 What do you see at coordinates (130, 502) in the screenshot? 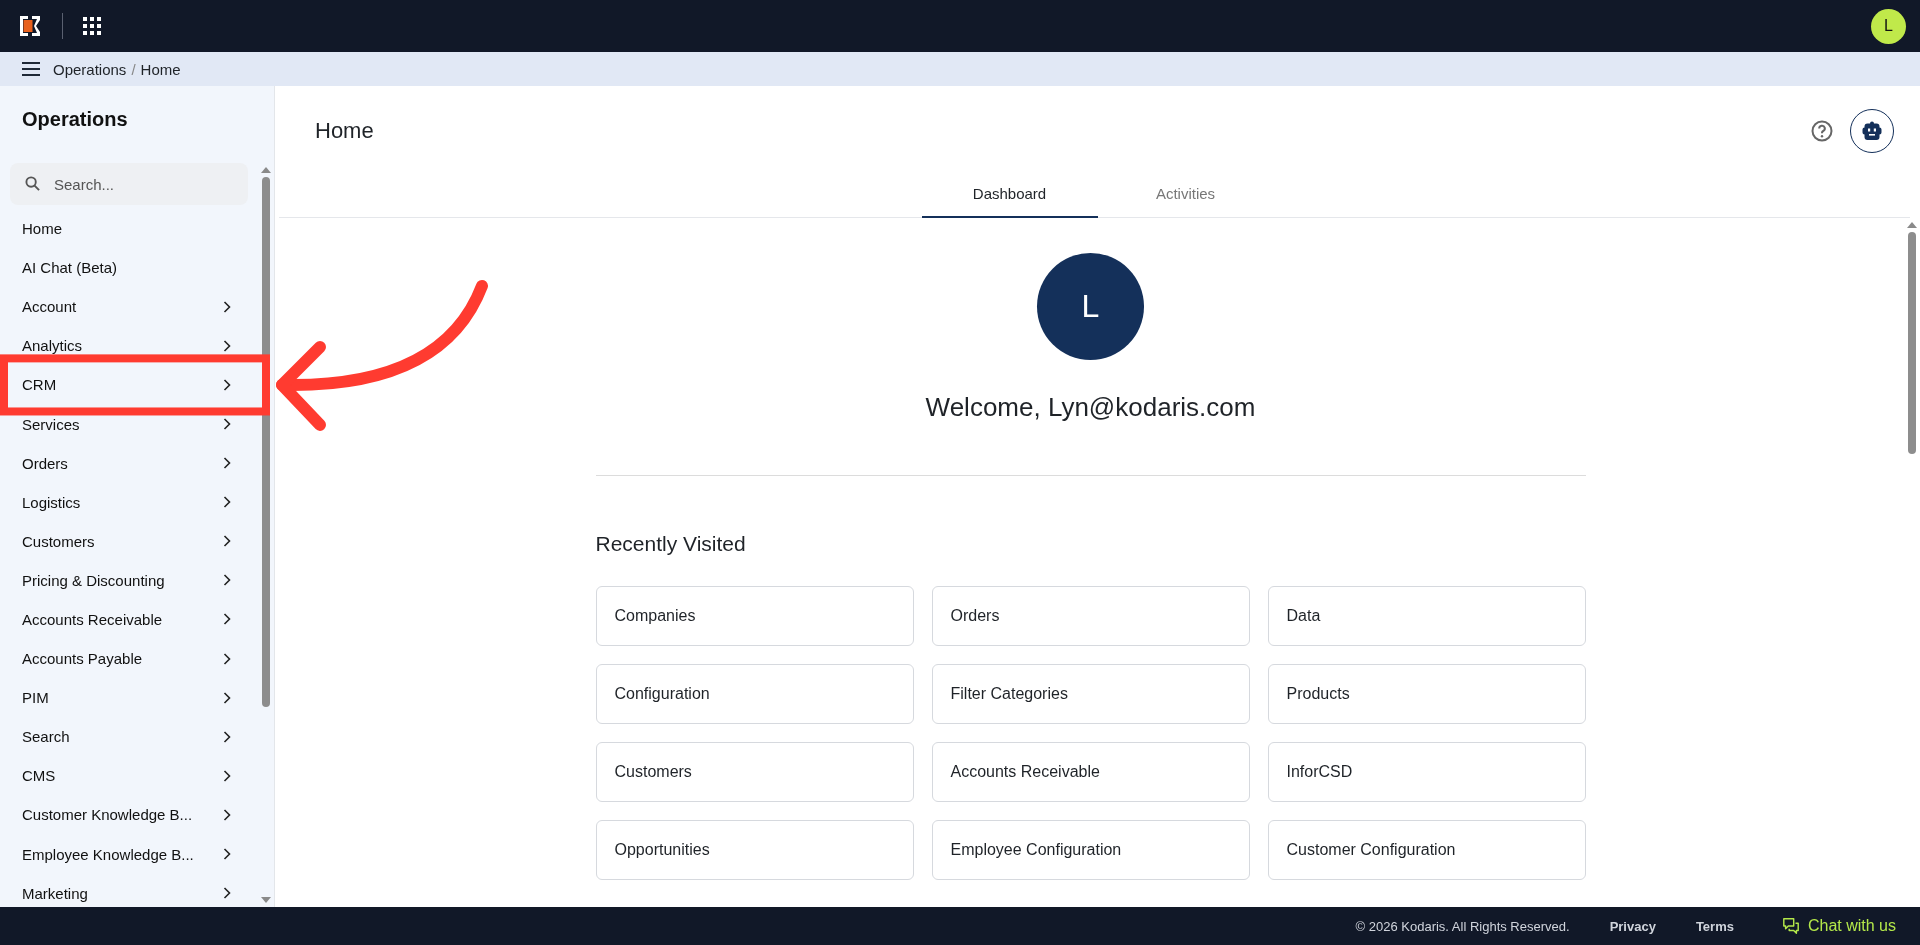
I see `sidebar-item: Logistics` at bounding box center [130, 502].